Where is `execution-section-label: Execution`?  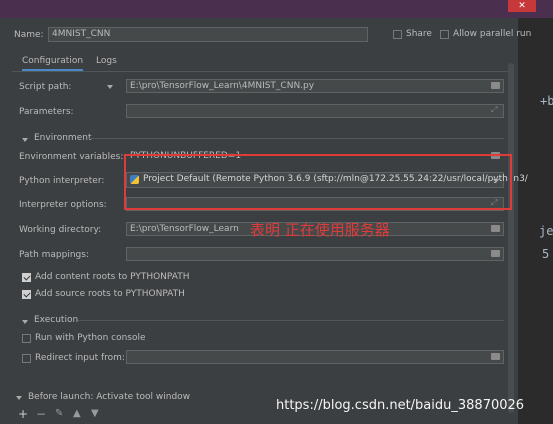 execution-section-label: Execution is located at coordinates (56, 320).